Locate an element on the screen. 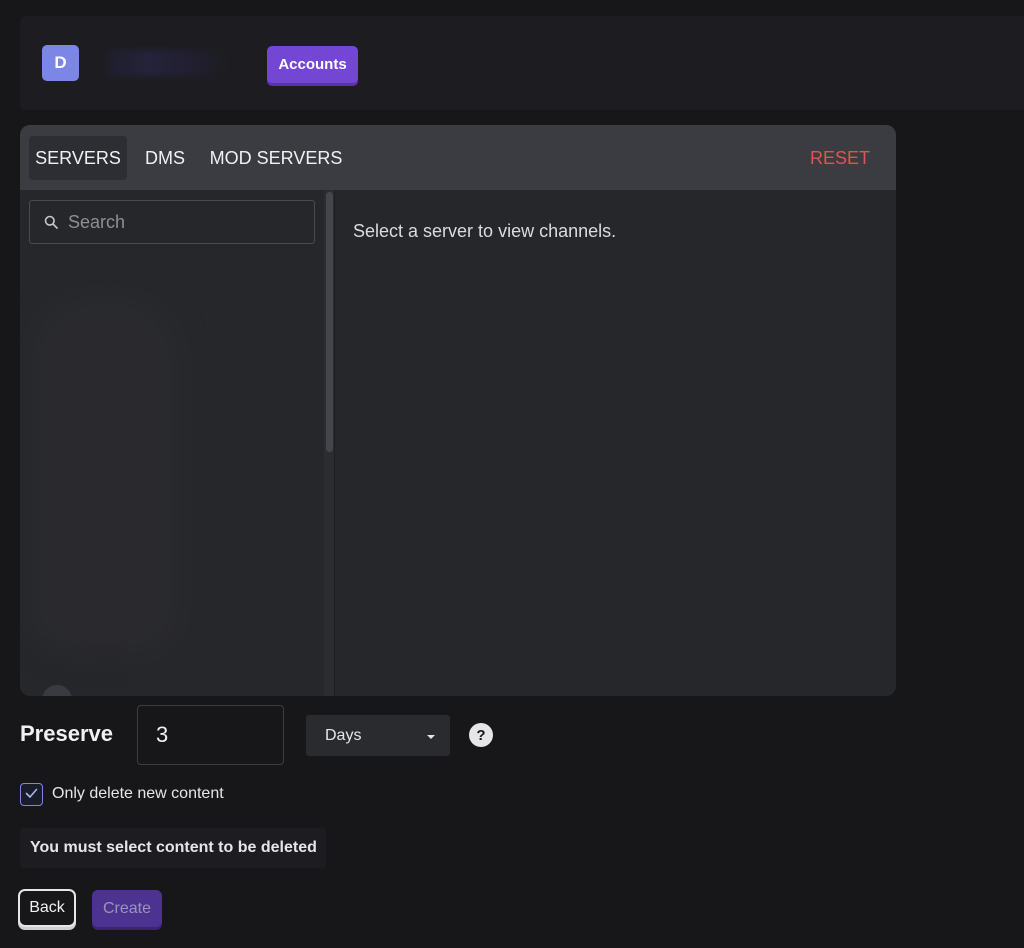 Image resolution: width=1024 pixels, height=948 pixels. reset-button: RESET is located at coordinates (840, 158).